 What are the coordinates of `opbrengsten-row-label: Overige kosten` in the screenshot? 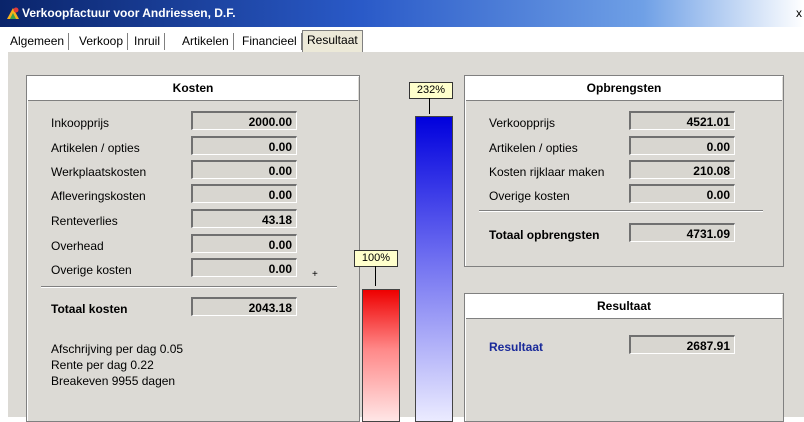 It's located at (529, 196).